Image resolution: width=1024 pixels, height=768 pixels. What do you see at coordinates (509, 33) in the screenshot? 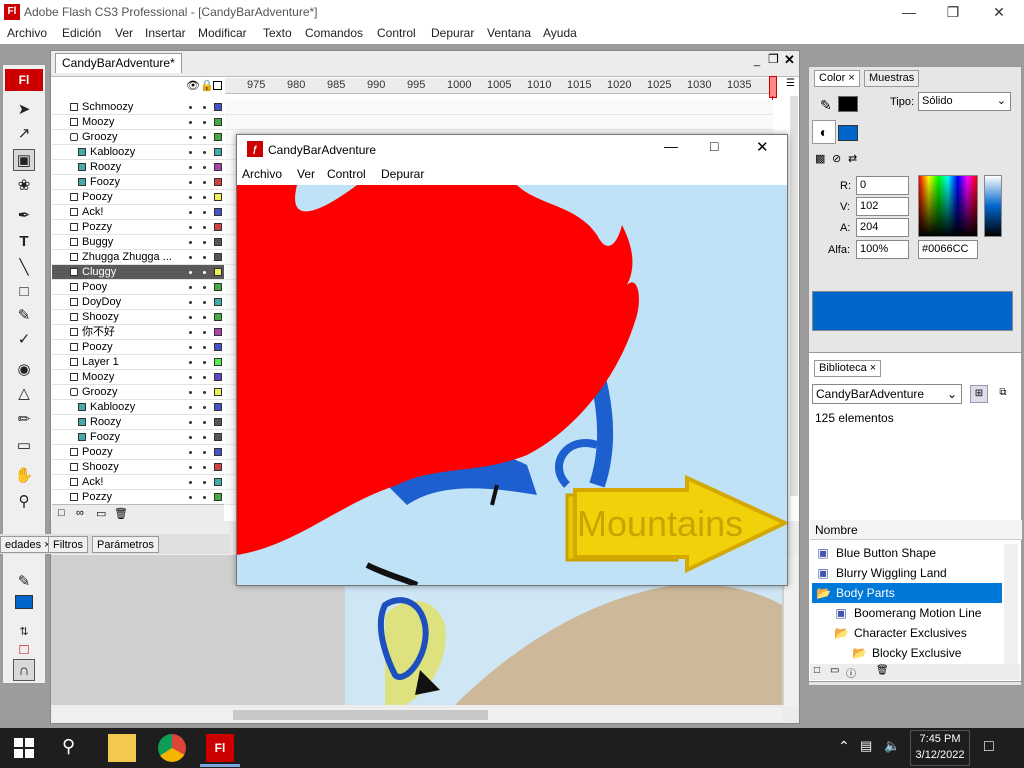
I see `menu-ventana: Ventana` at bounding box center [509, 33].